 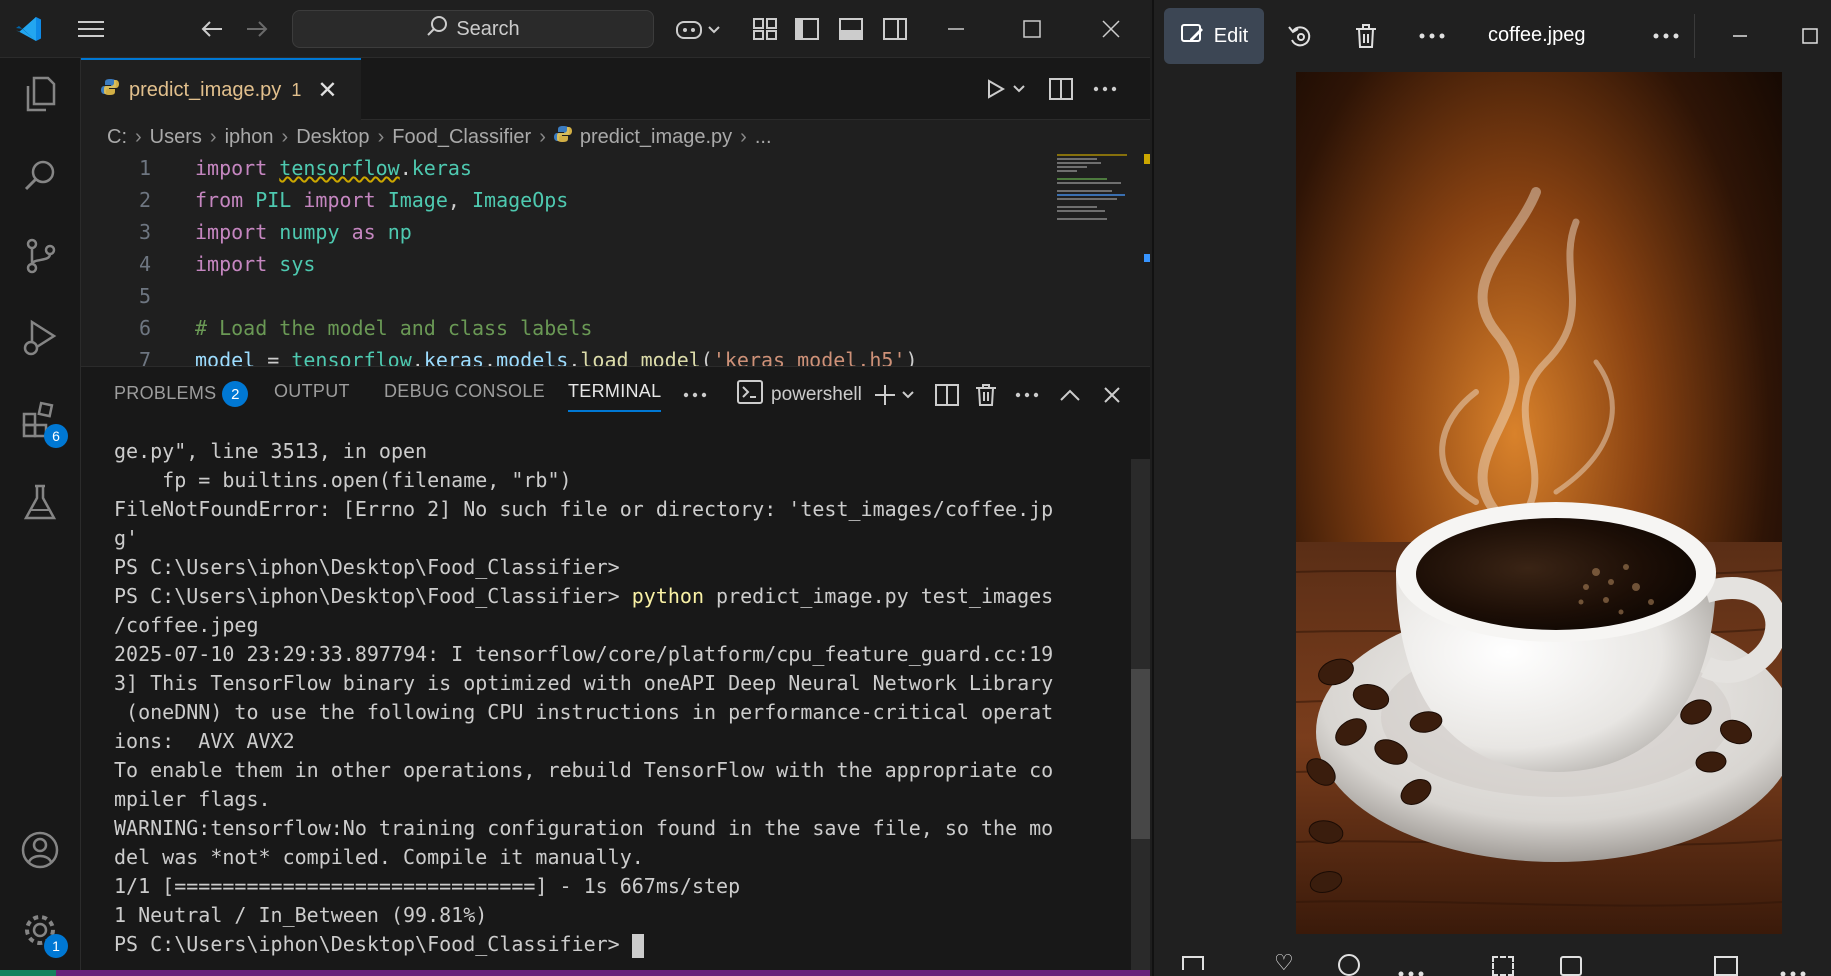 What do you see at coordinates (807, 29) in the screenshot?
I see `toggle-primary-sidebar-icon` at bounding box center [807, 29].